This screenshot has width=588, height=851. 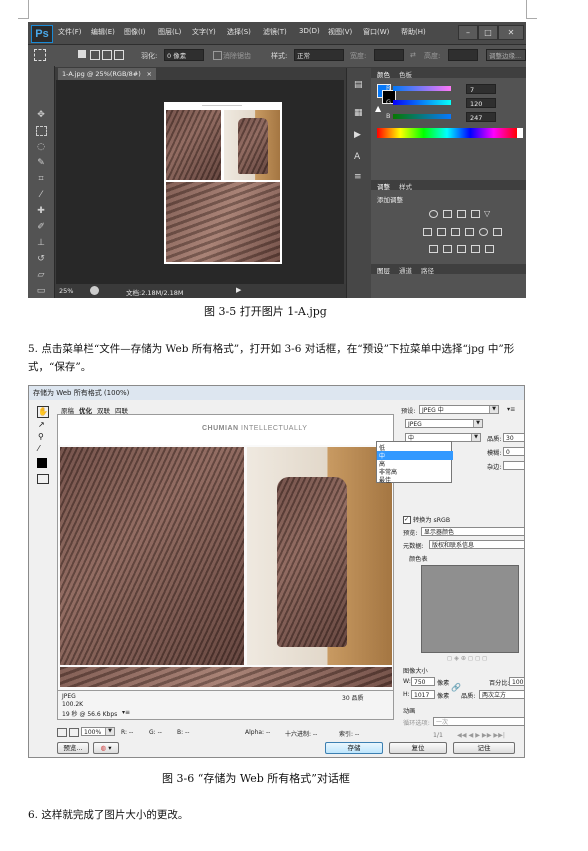 I want to click on hand-tool-icon: ✋, so click(x=43, y=412).